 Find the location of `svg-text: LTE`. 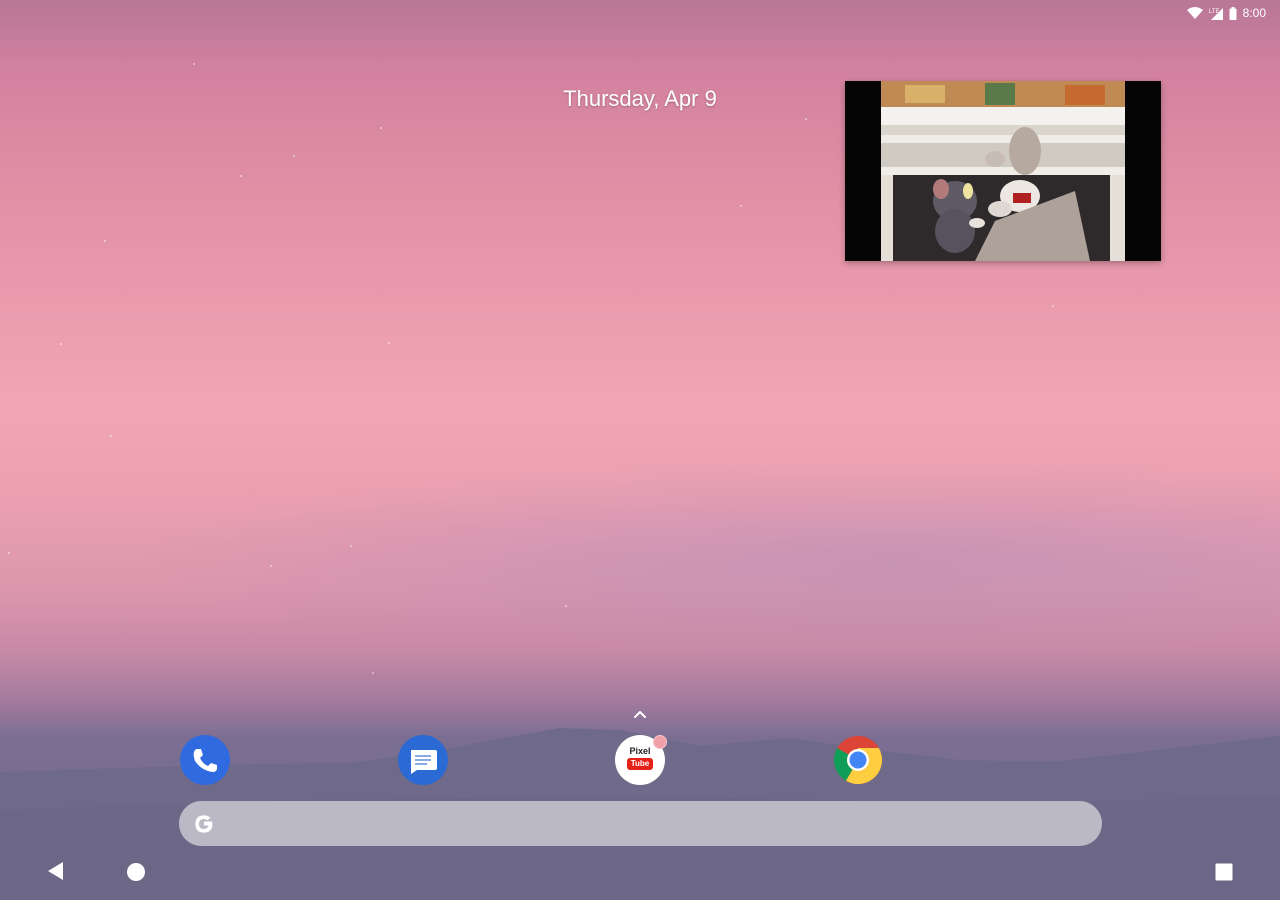

svg-text: LTE is located at coordinates (1214, 12).